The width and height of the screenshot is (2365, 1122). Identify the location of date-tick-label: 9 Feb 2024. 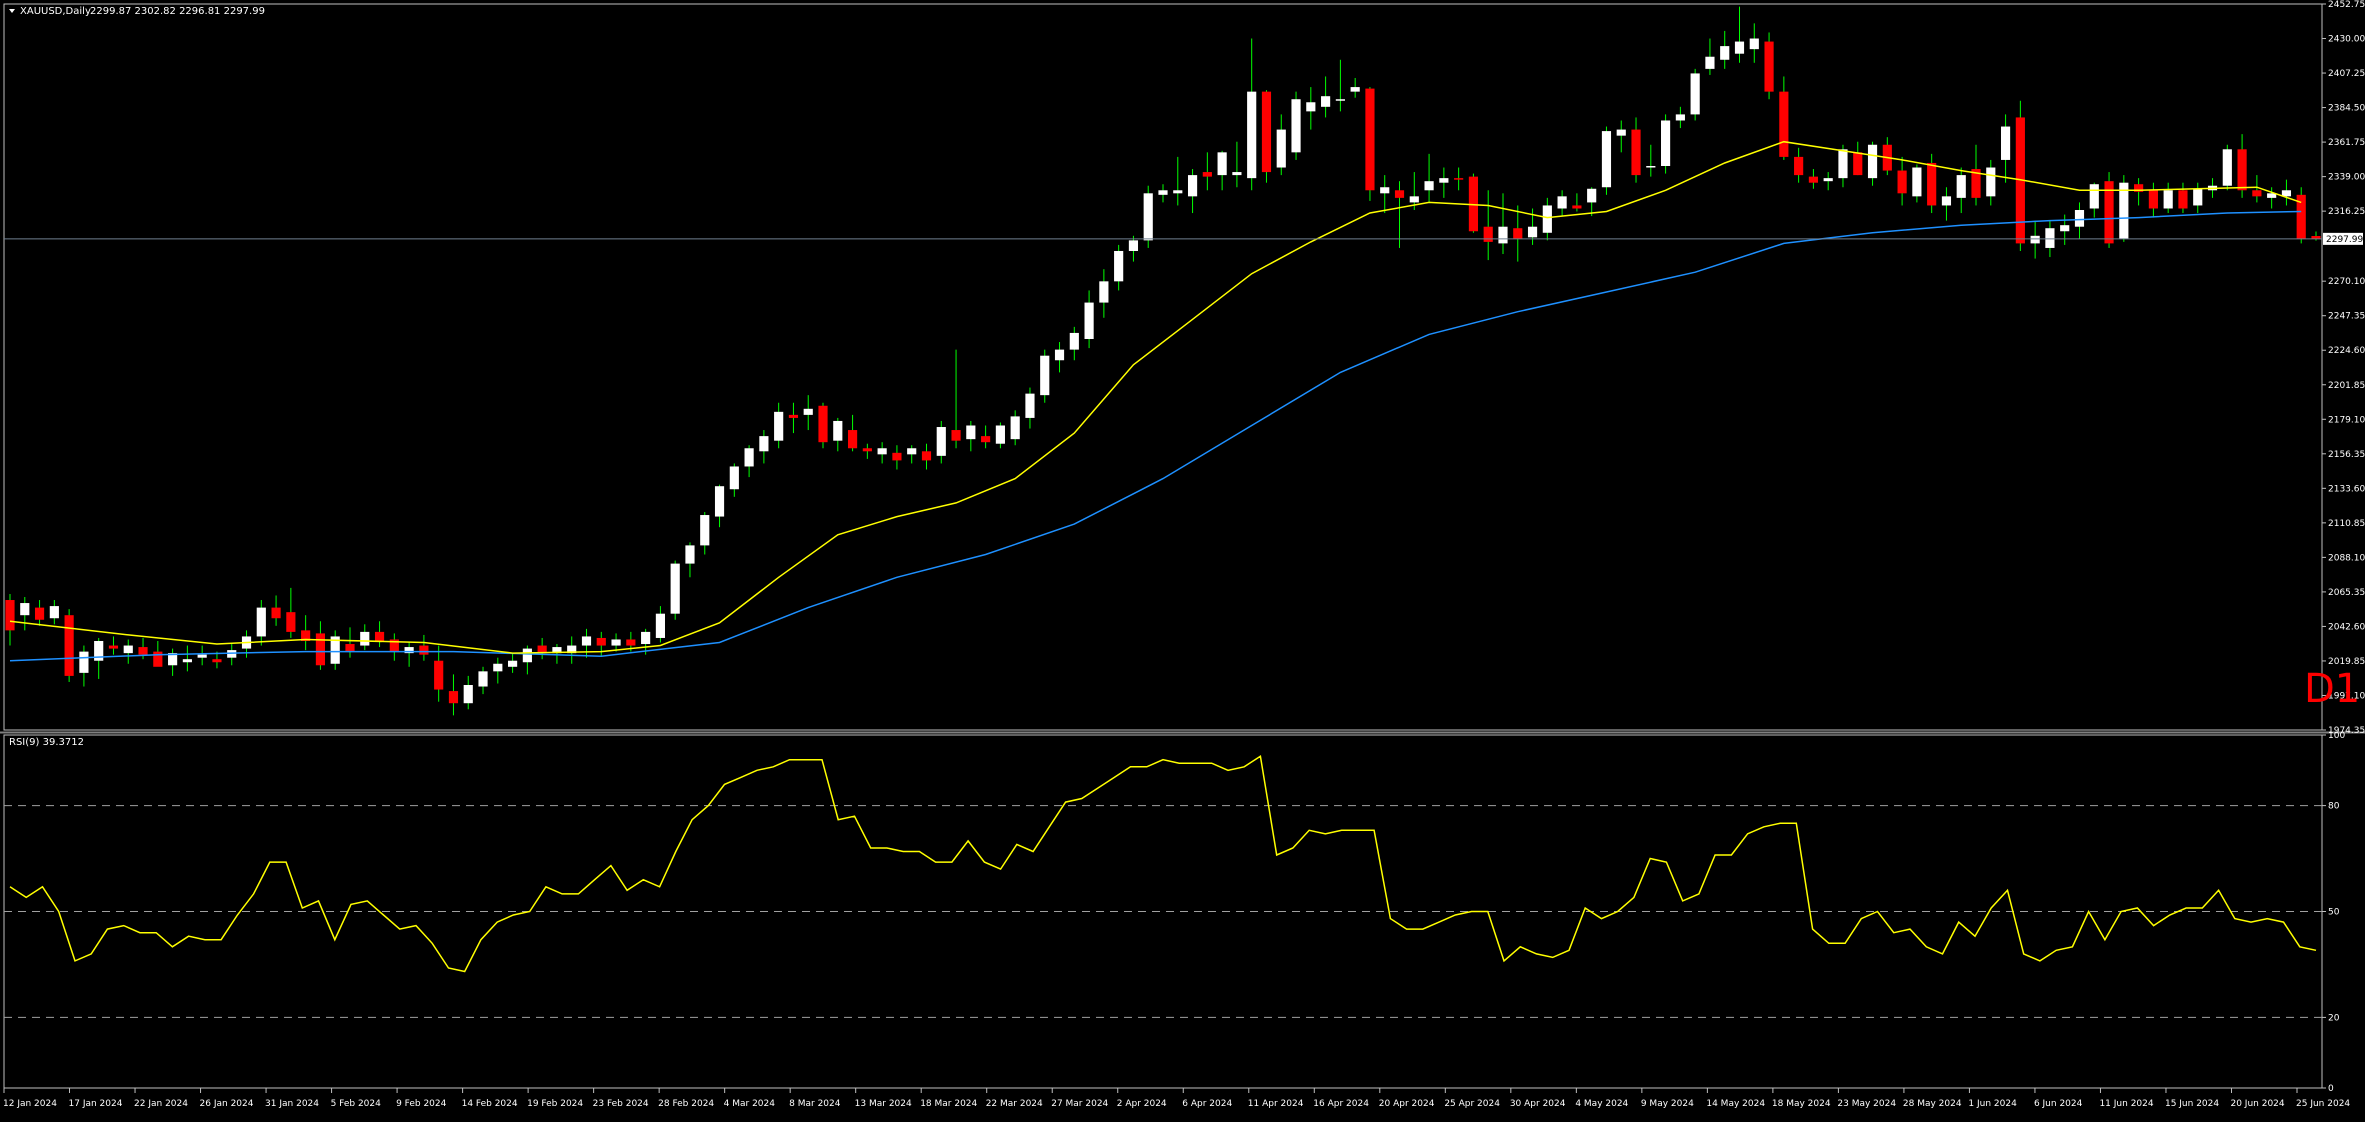
(421, 1104).